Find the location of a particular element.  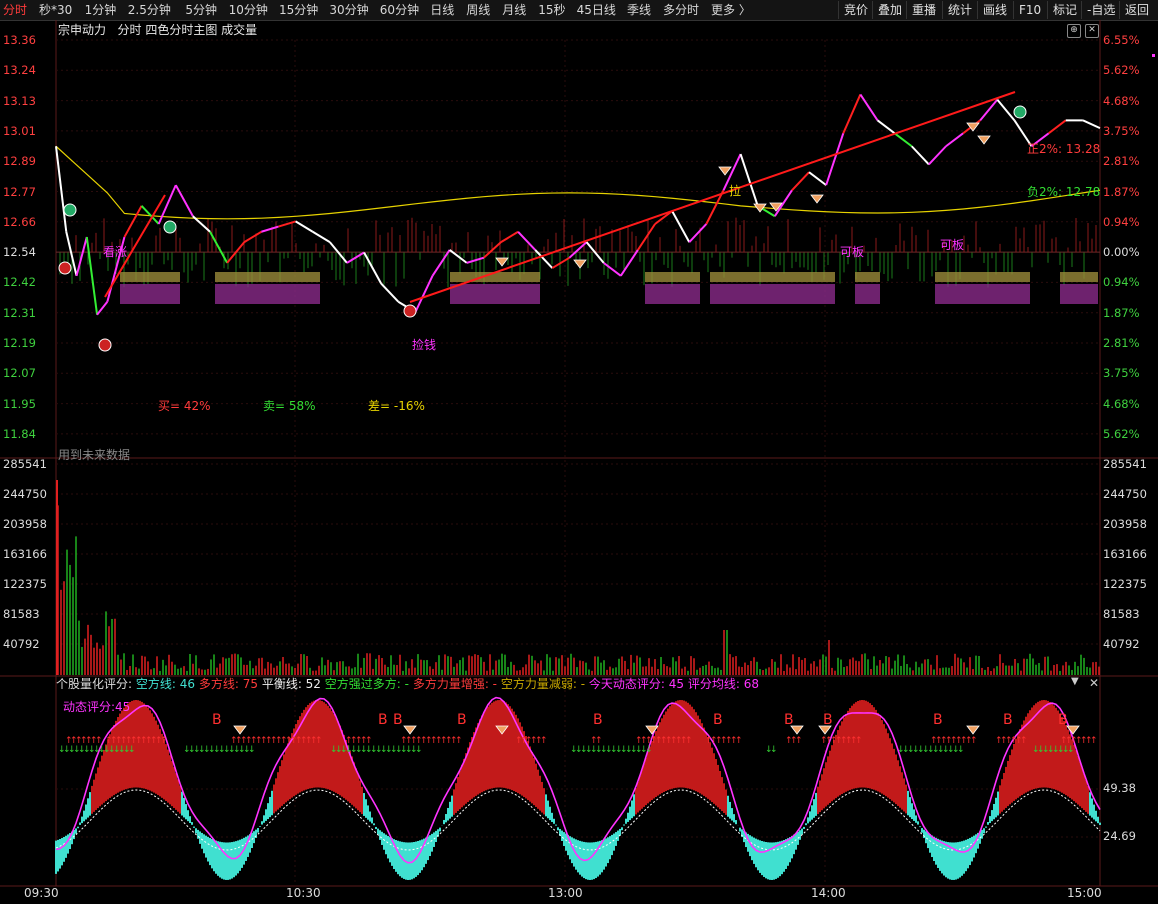

long-line-value: 多方线: 75 is located at coordinates (228, 684).